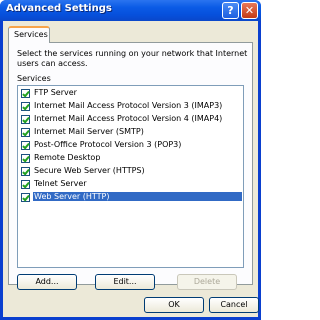 The image size is (320, 320). What do you see at coordinates (55, 92) in the screenshot?
I see `service-label: FTP Server` at bounding box center [55, 92].